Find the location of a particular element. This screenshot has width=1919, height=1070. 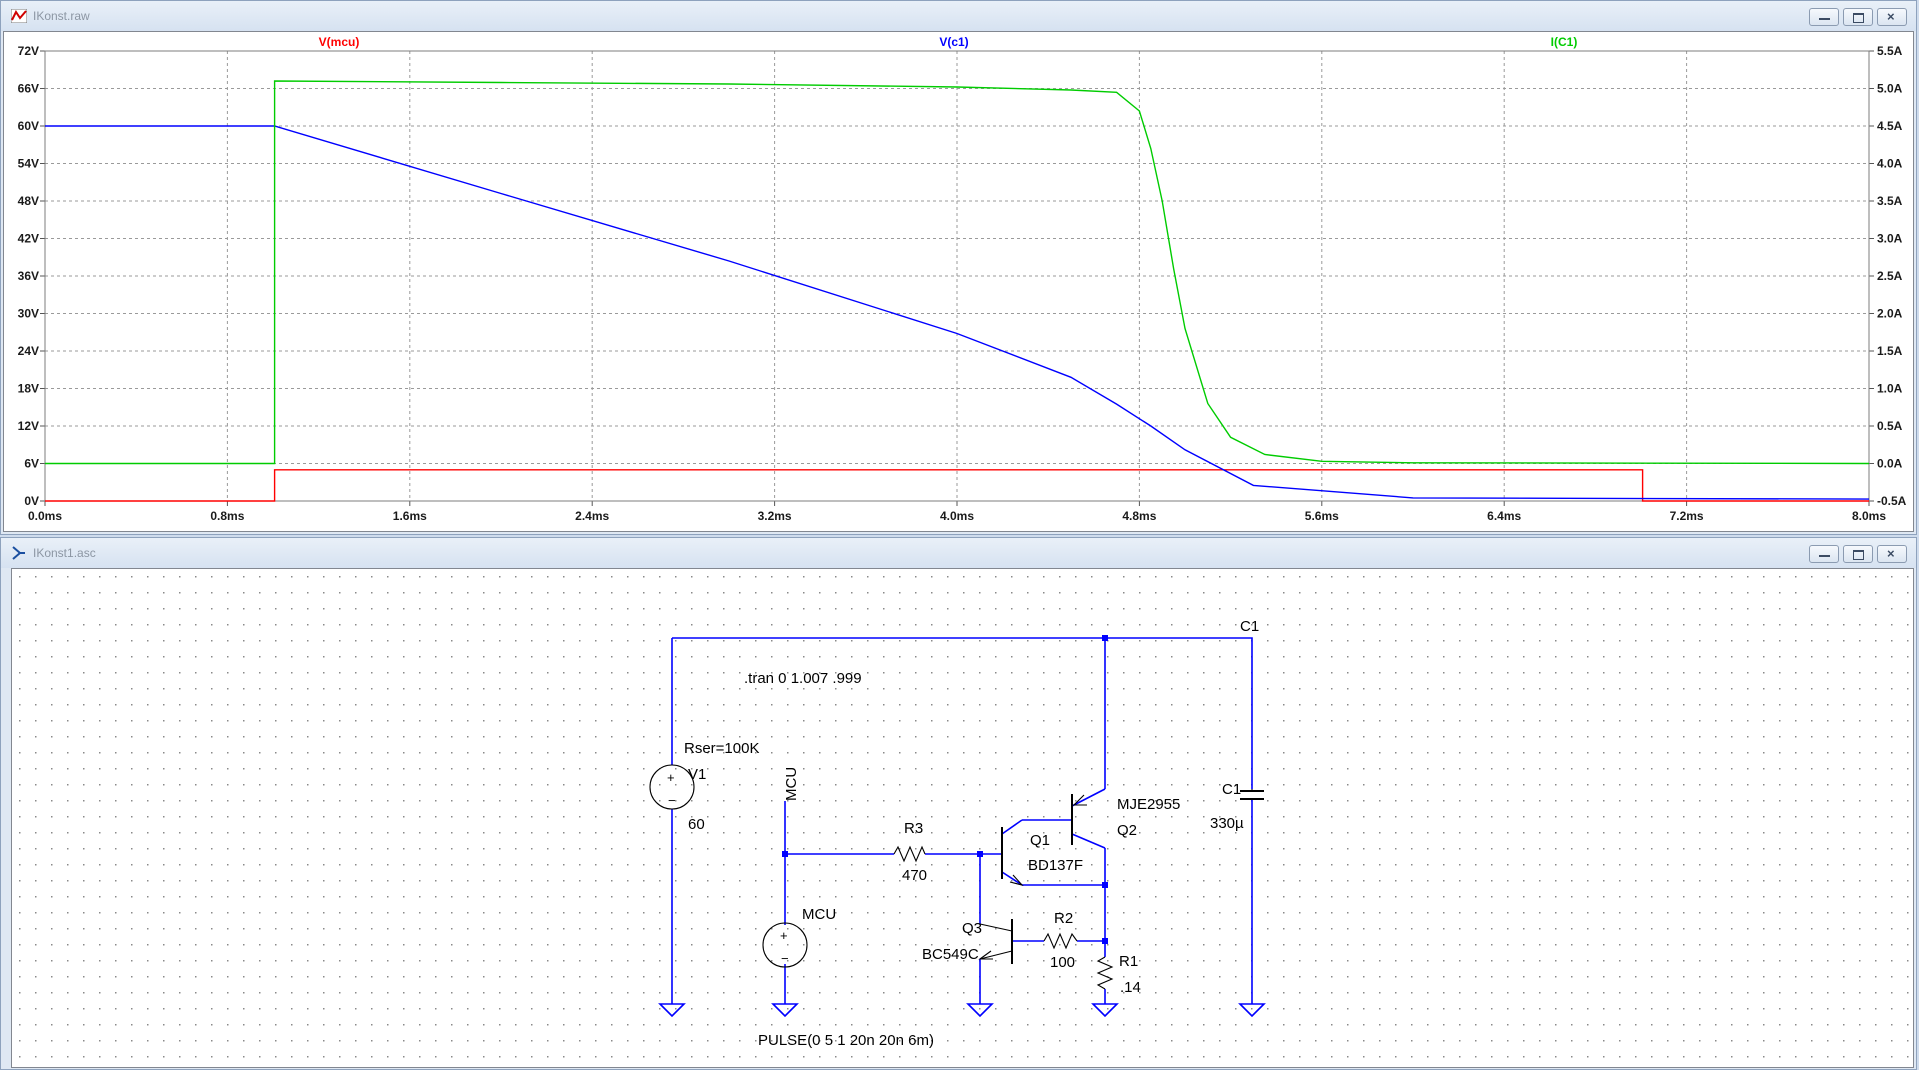

v1-name-label: V1 is located at coordinates (697, 774).